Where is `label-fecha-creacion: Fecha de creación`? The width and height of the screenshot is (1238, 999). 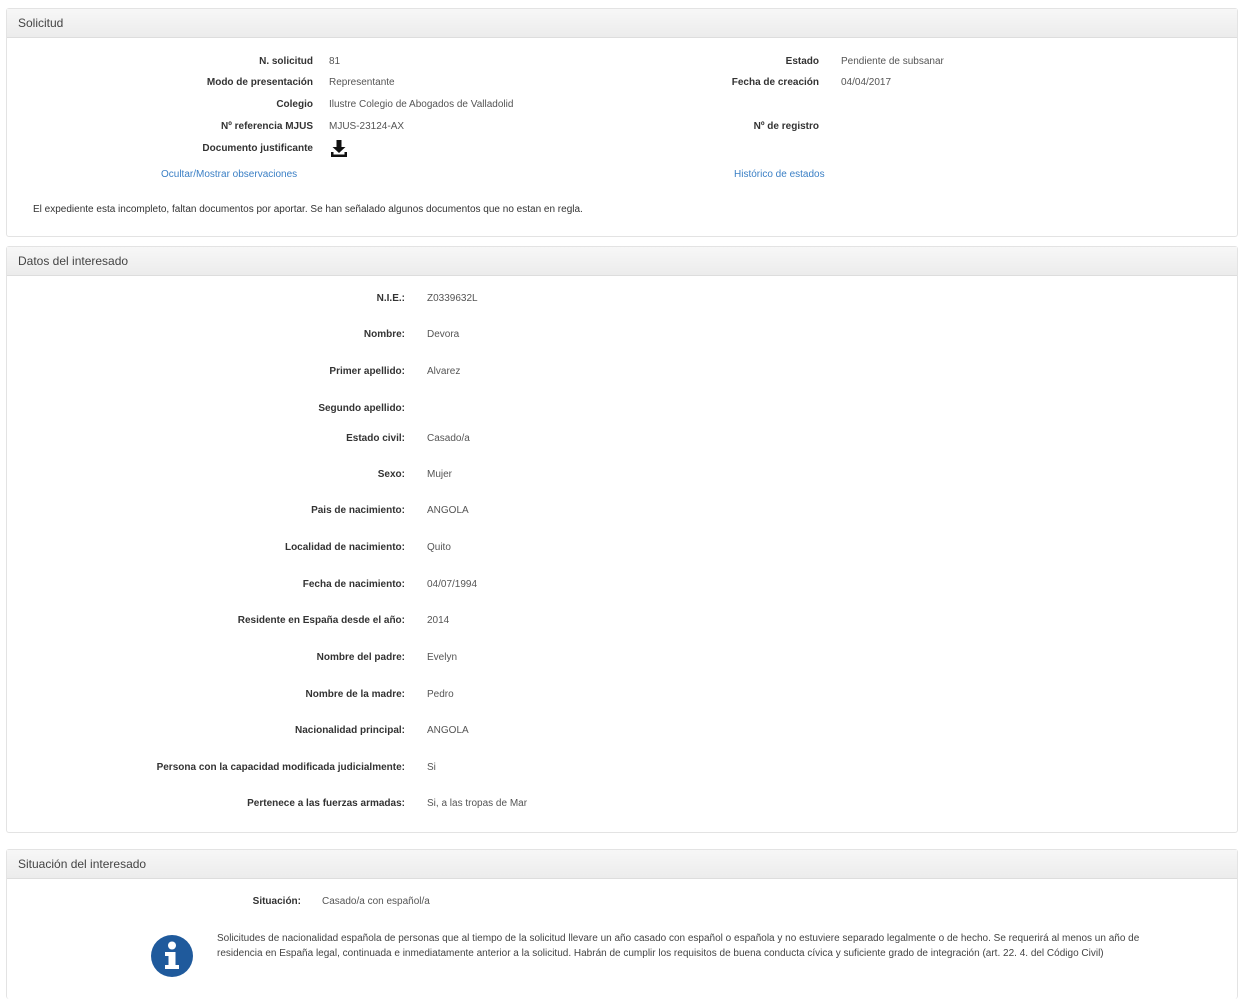 label-fecha-creacion: Fecha de creación is located at coordinates (775, 82).